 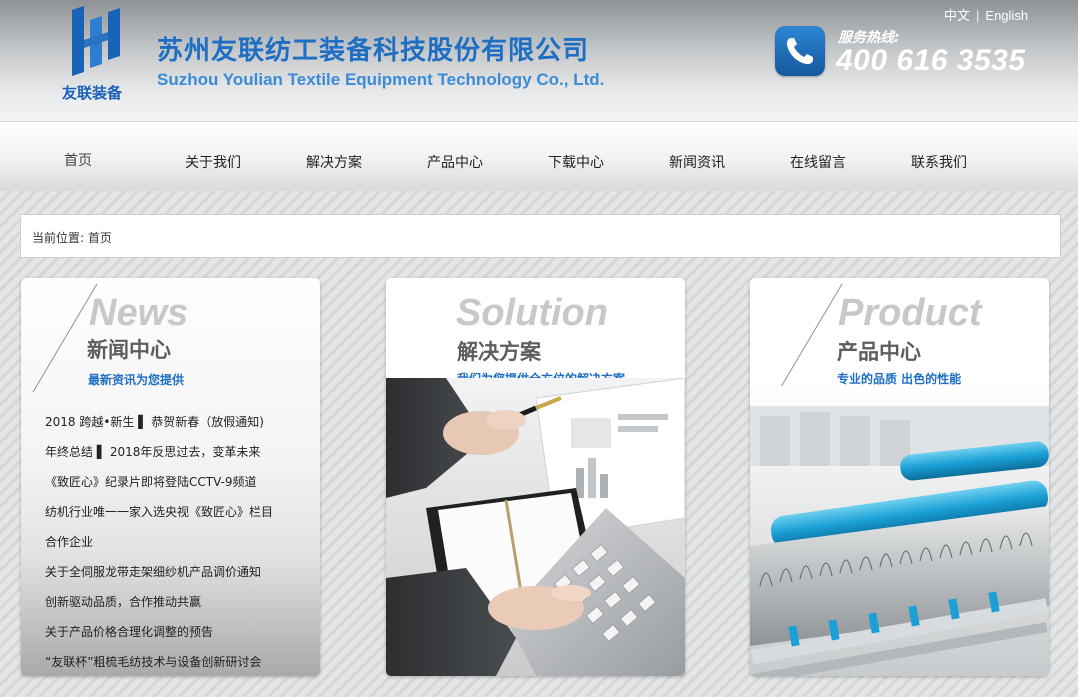 What do you see at coordinates (899, 531) in the screenshot?
I see `textile-machine-photo` at bounding box center [899, 531].